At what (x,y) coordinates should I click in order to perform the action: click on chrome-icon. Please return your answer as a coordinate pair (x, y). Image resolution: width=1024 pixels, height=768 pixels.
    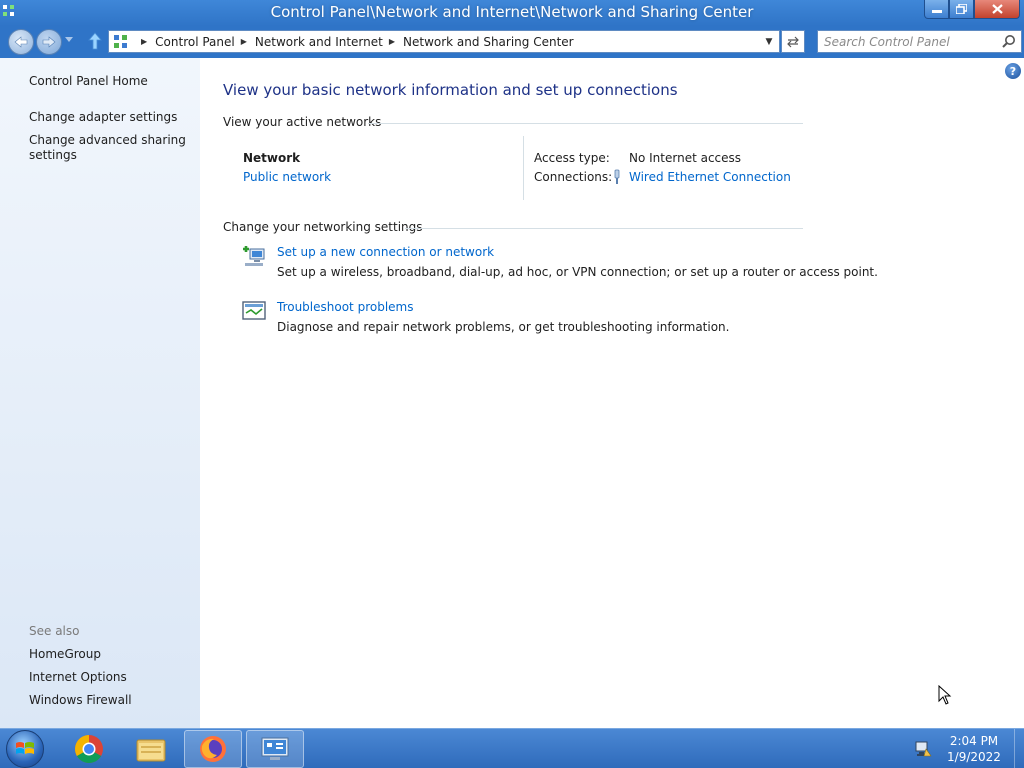
    Looking at the image, I should click on (89, 749).